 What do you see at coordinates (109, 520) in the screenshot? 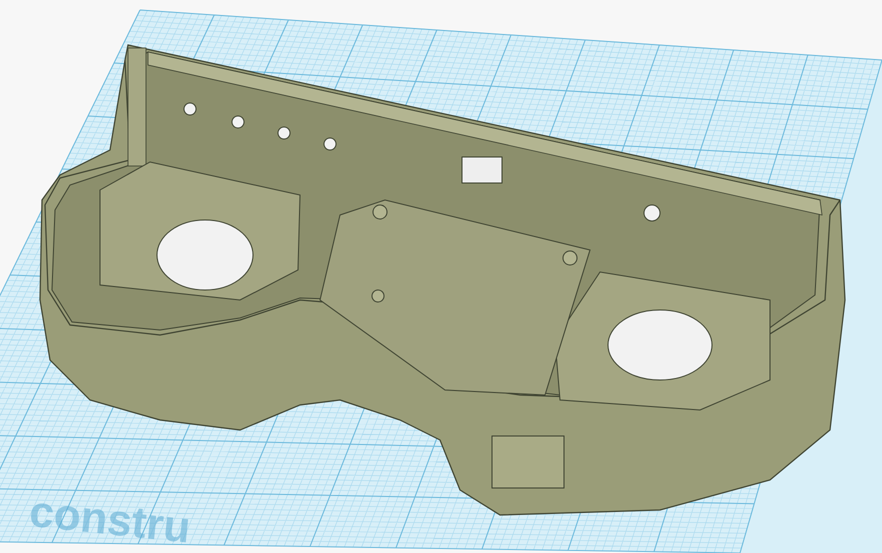
I see `workplane-label: constru` at bounding box center [109, 520].